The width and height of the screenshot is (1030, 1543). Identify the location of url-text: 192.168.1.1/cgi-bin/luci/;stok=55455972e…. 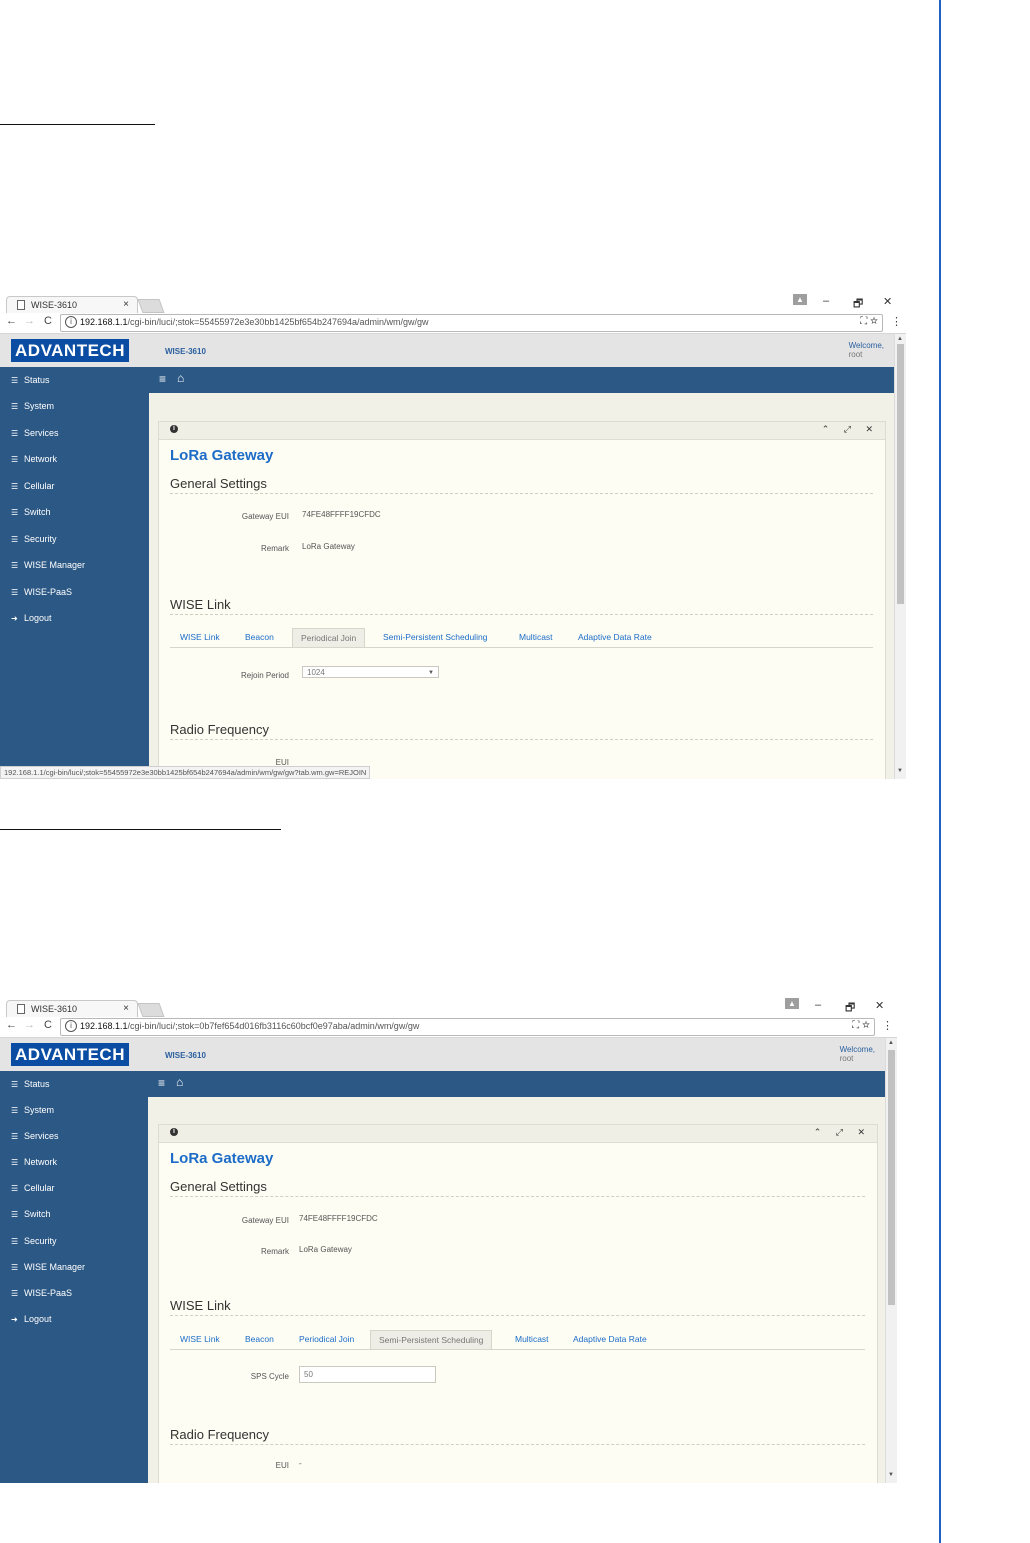
(254, 322).